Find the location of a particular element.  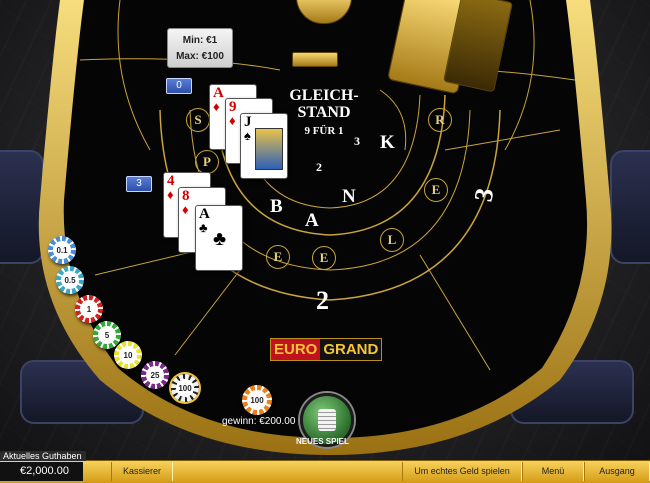

player-letter-p: P is located at coordinates (207, 162).